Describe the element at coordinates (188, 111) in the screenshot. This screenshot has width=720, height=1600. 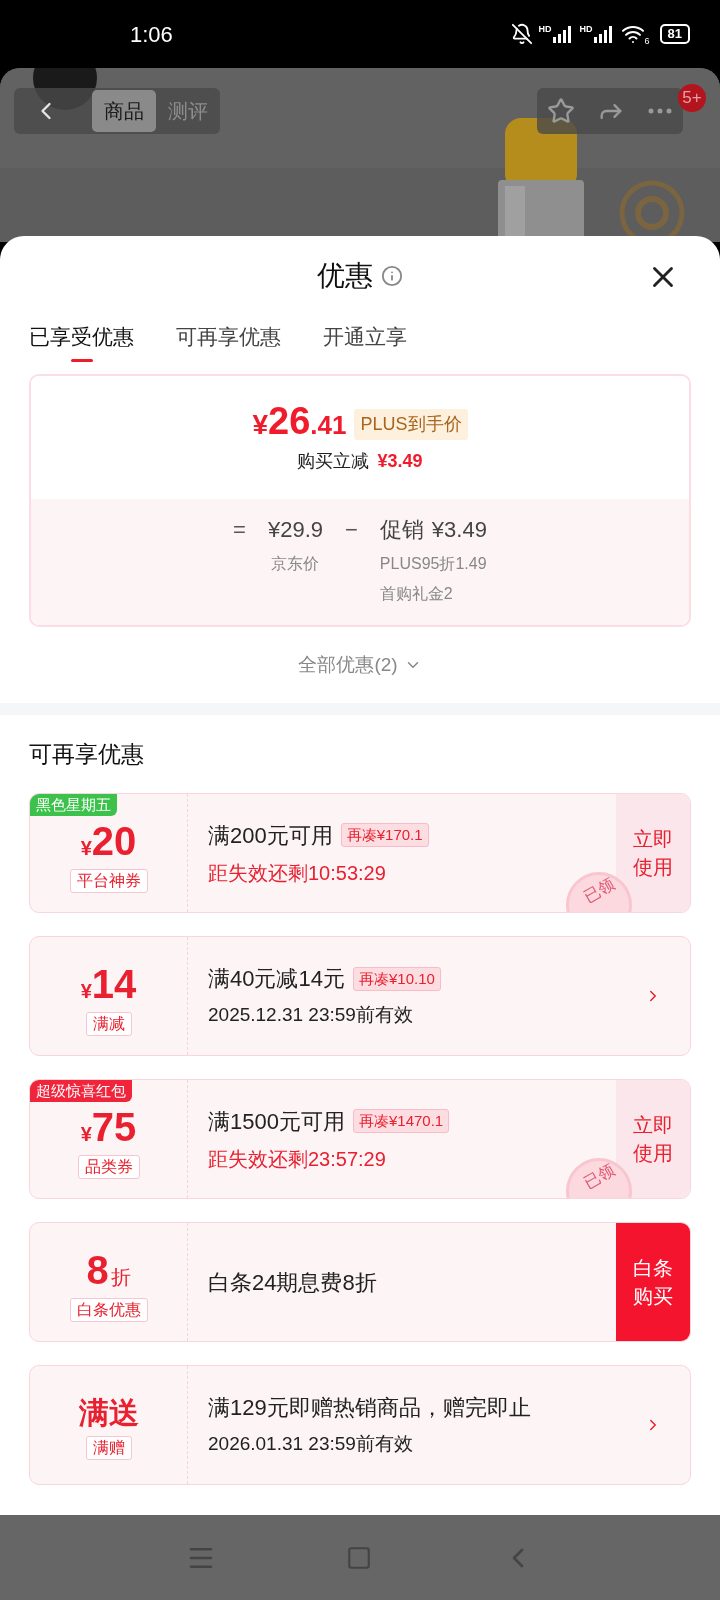
I see `product-tab: 测评` at that location.